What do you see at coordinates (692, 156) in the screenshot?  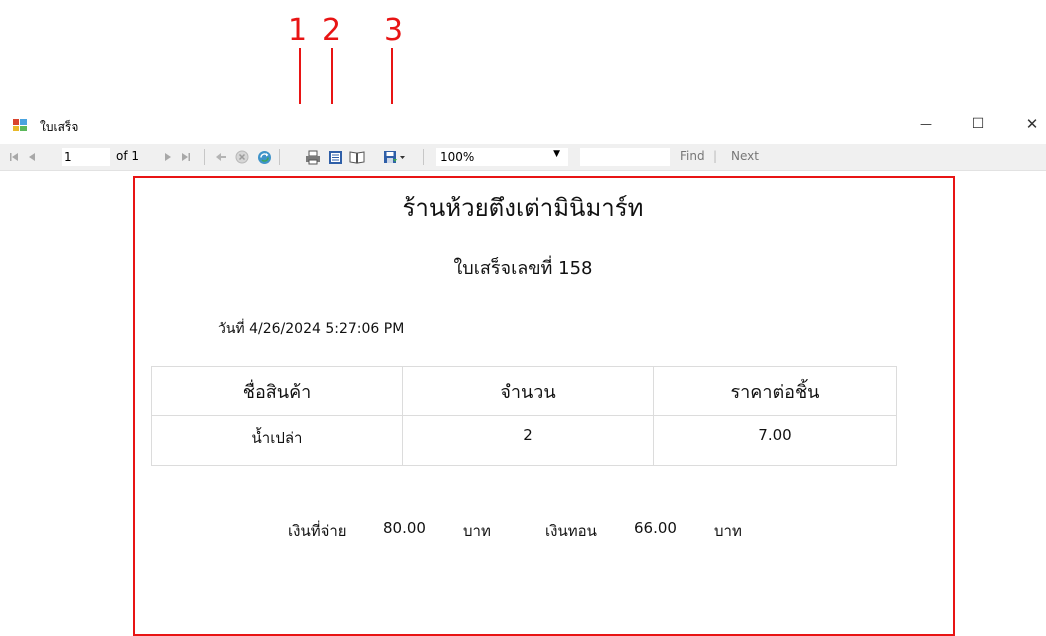 I see `find-link: Find` at bounding box center [692, 156].